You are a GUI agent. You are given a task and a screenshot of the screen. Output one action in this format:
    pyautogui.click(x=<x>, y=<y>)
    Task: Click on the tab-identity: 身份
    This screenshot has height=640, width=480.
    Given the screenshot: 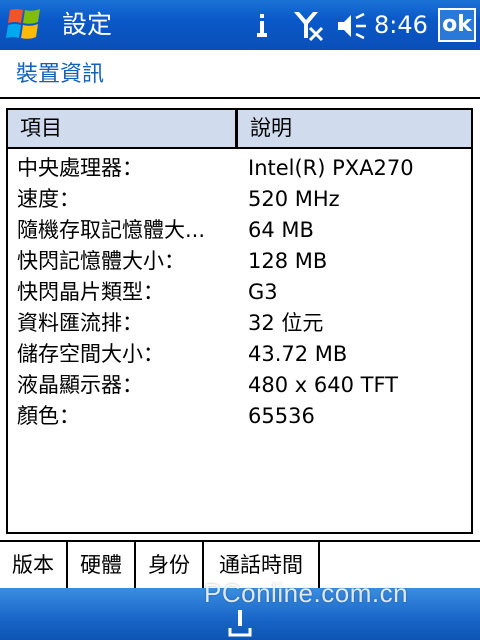 What is the action you would take?
    pyautogui.click(x=170, y=565)
    